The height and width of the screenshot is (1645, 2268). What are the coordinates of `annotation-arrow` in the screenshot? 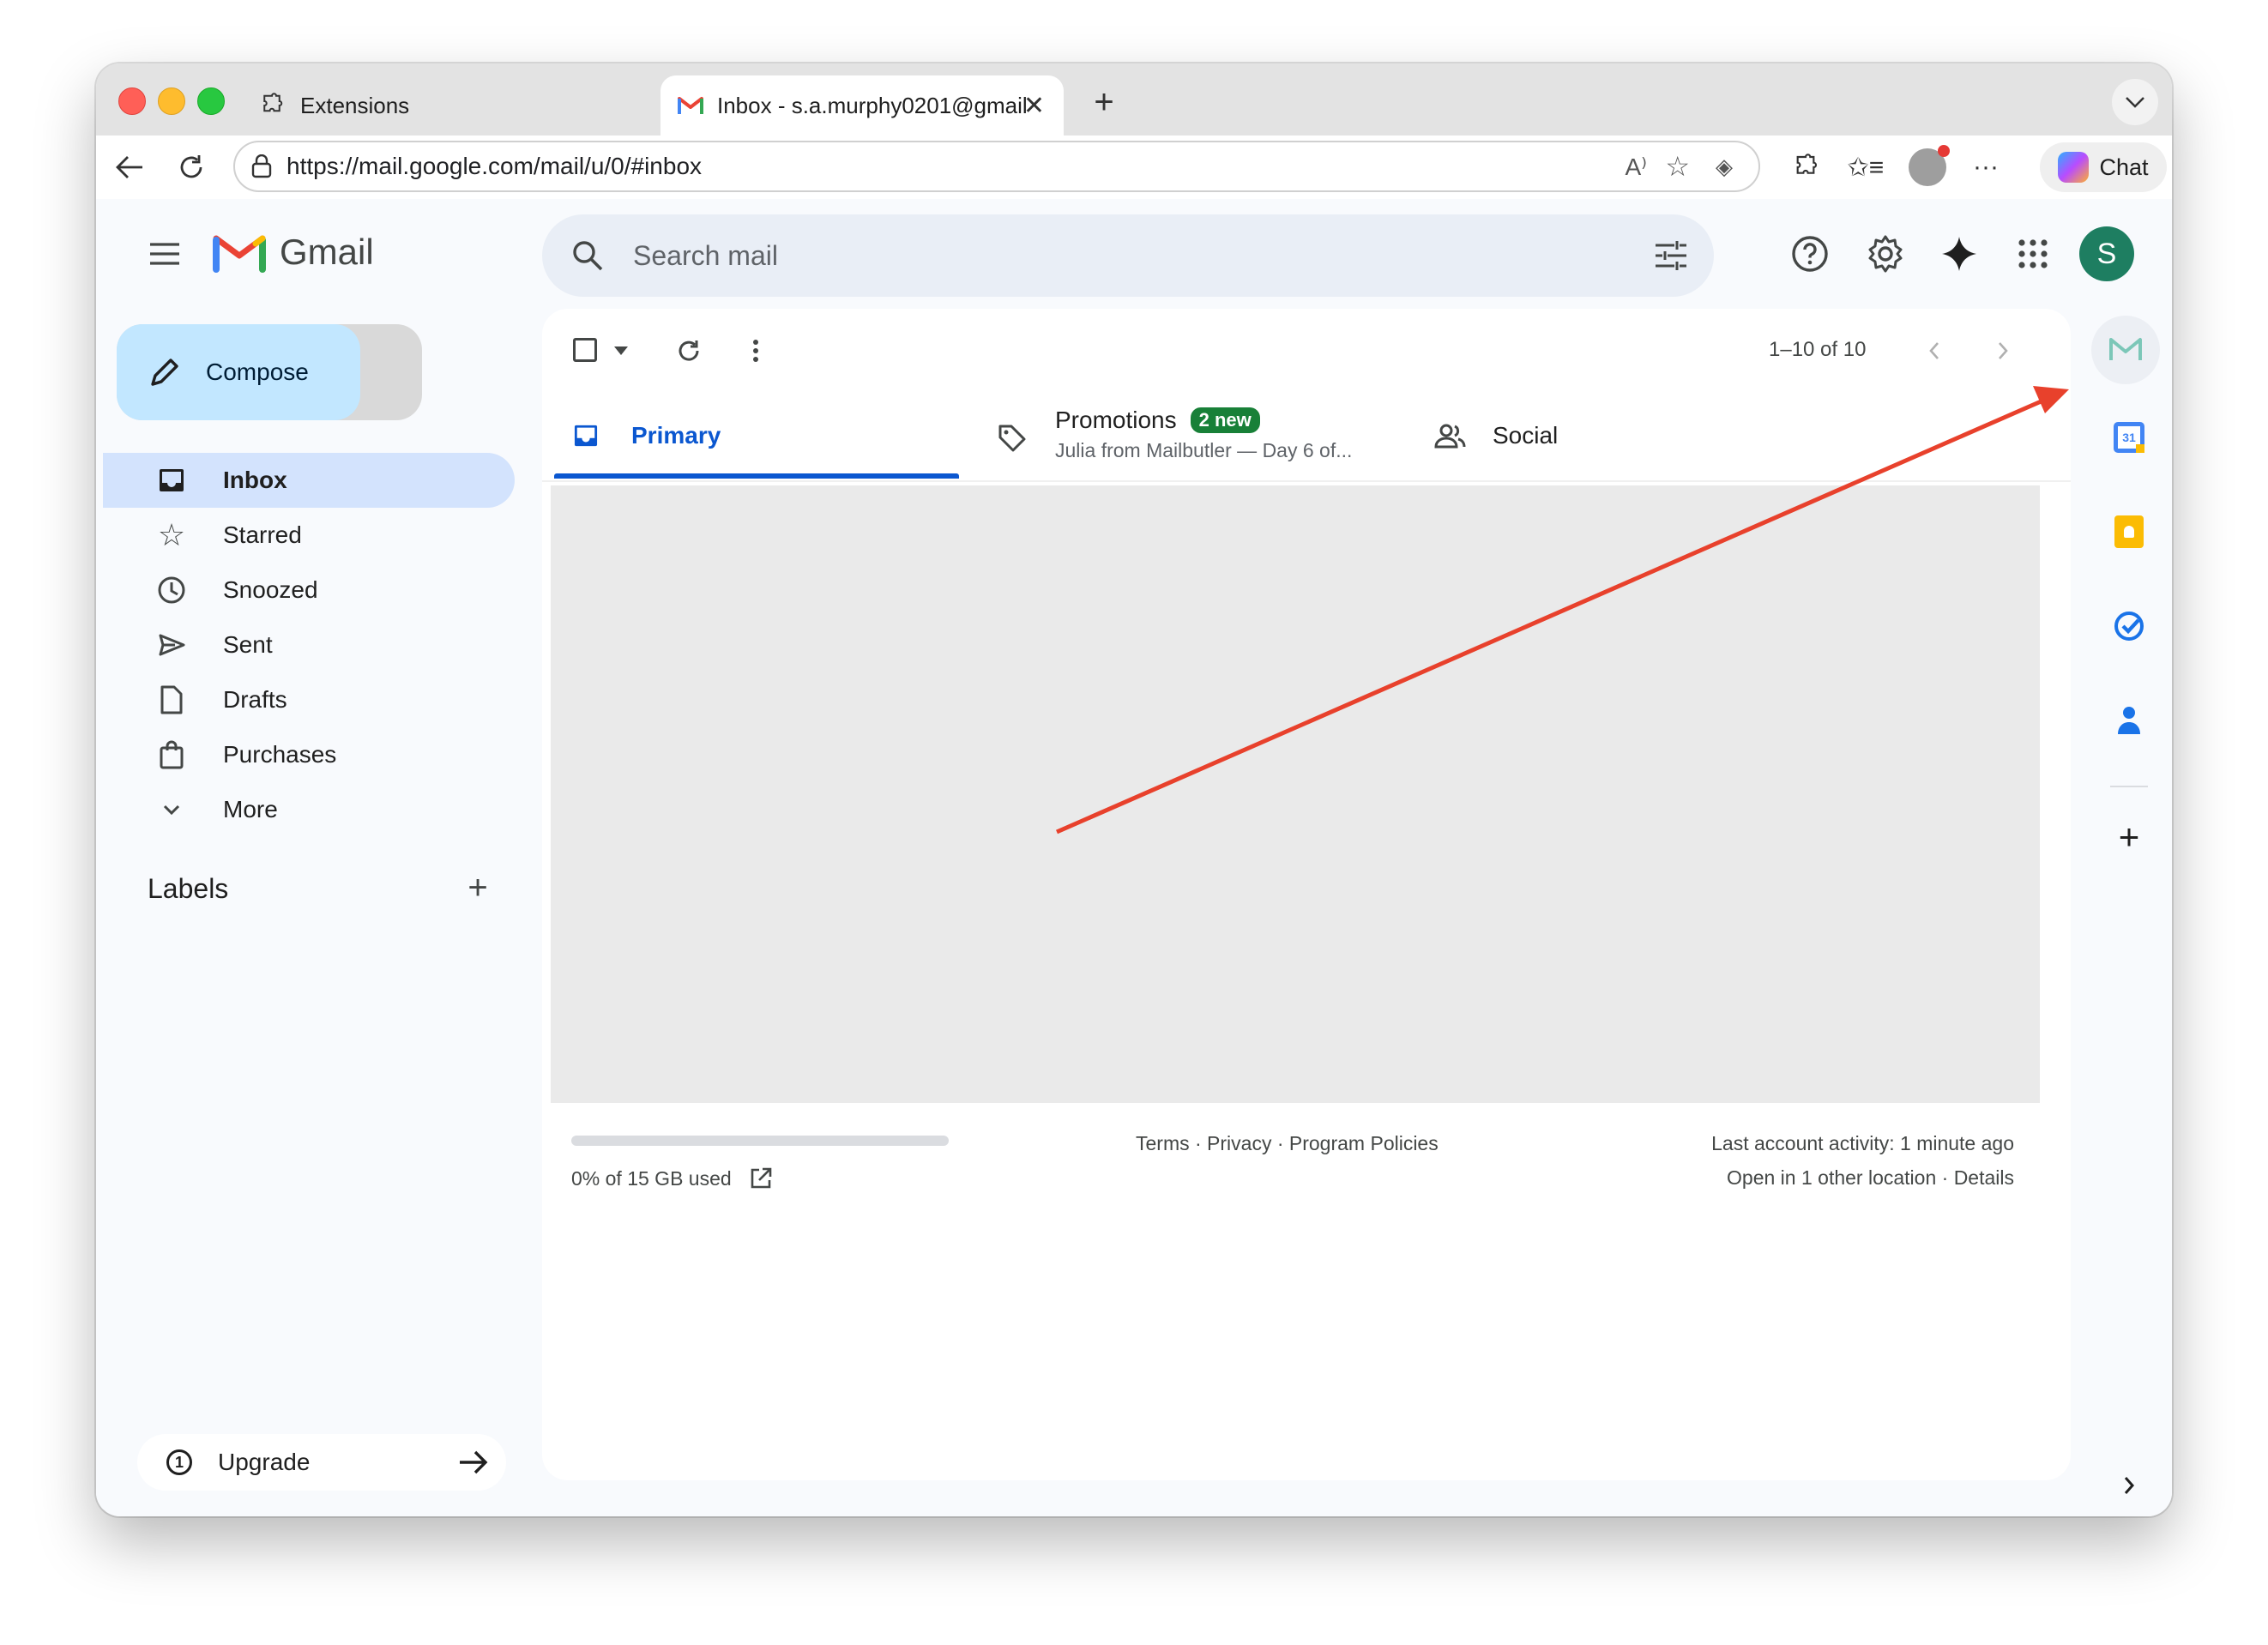 It's located at (1562, 610).